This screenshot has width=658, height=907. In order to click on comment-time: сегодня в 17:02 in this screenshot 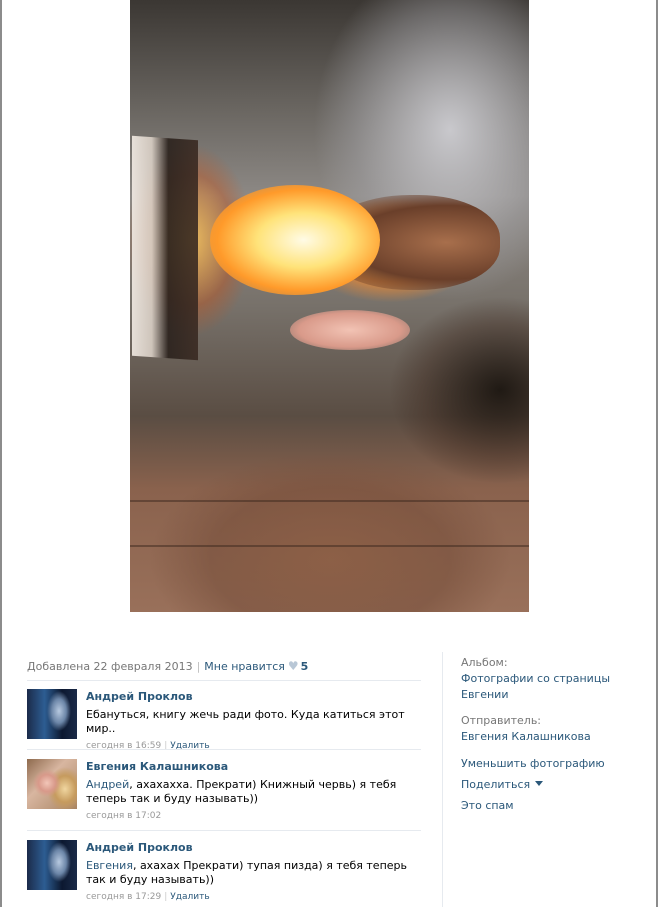, I will do `click(124, 816)`.